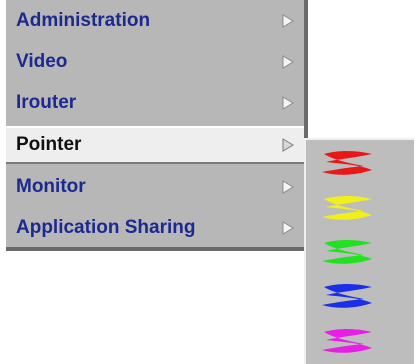 The image size is (417, 364). Describe the element at coordinates (51, 186) in the screenshot. I see `menu-item-label: Monitor` at that location.